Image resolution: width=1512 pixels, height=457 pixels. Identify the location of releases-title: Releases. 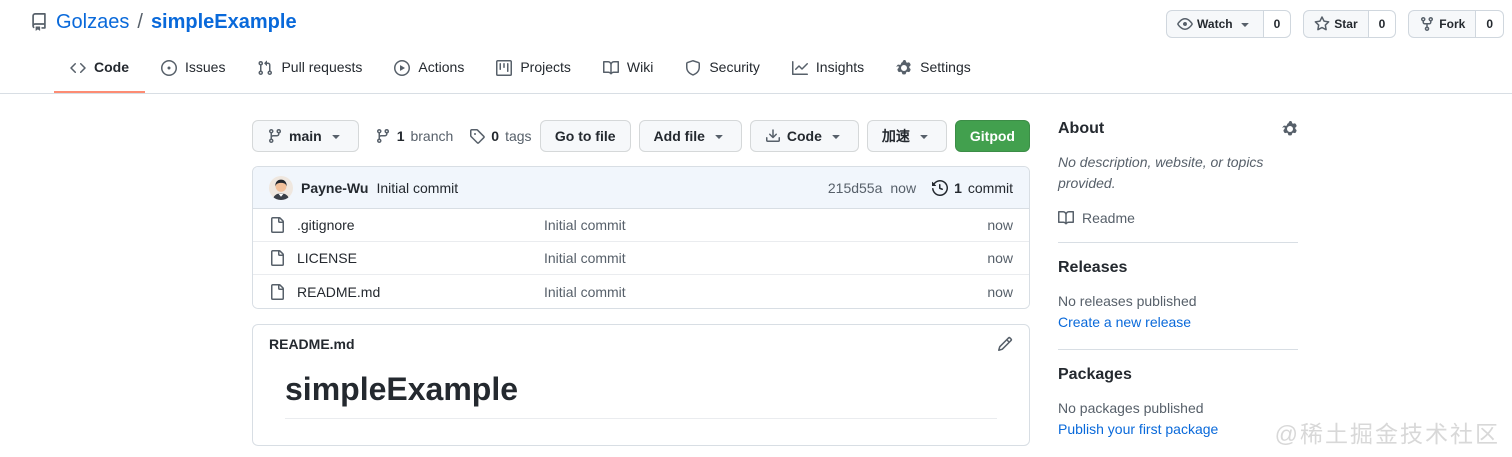
(1092, 268).